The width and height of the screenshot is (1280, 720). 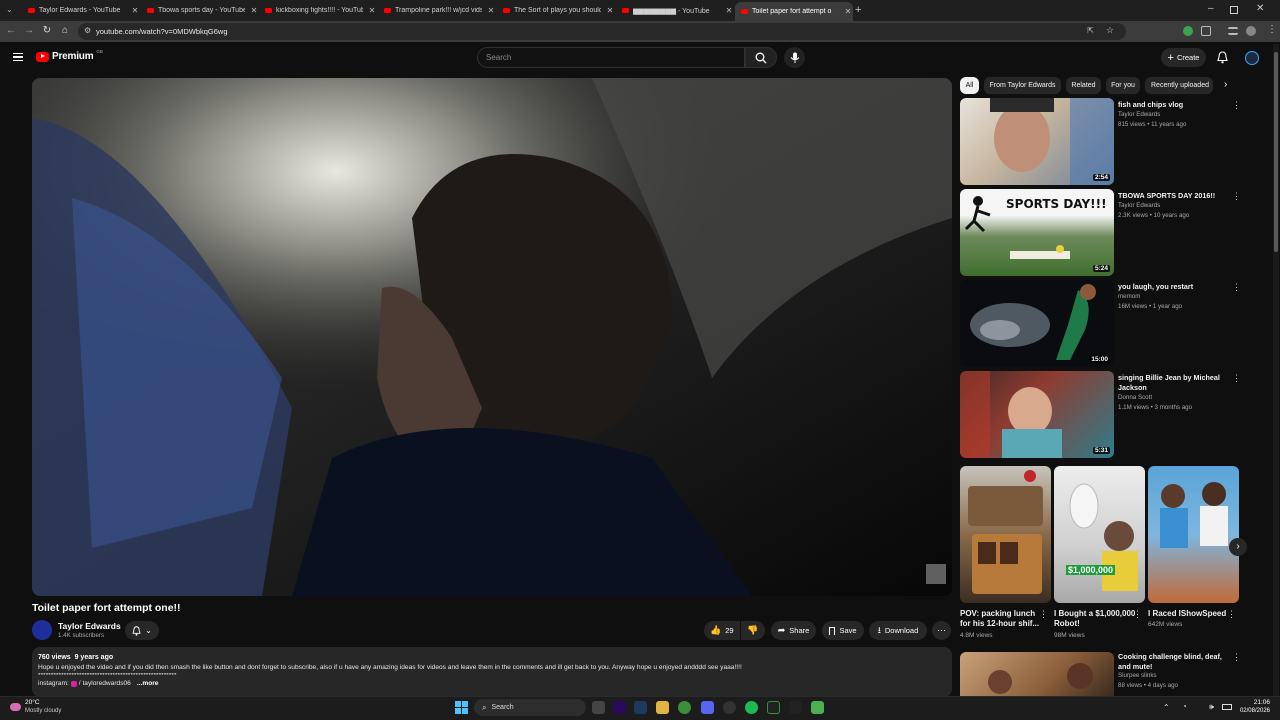 I want to click on more-actions-button: ⋯, so click(x=941, y=630).